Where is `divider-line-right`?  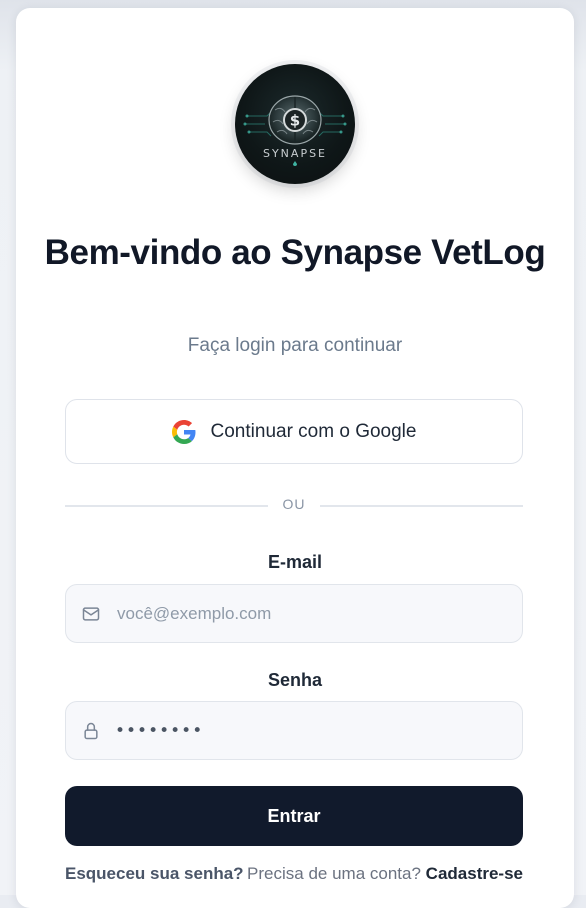 divider-line-right is located at coordinates (421, 506).